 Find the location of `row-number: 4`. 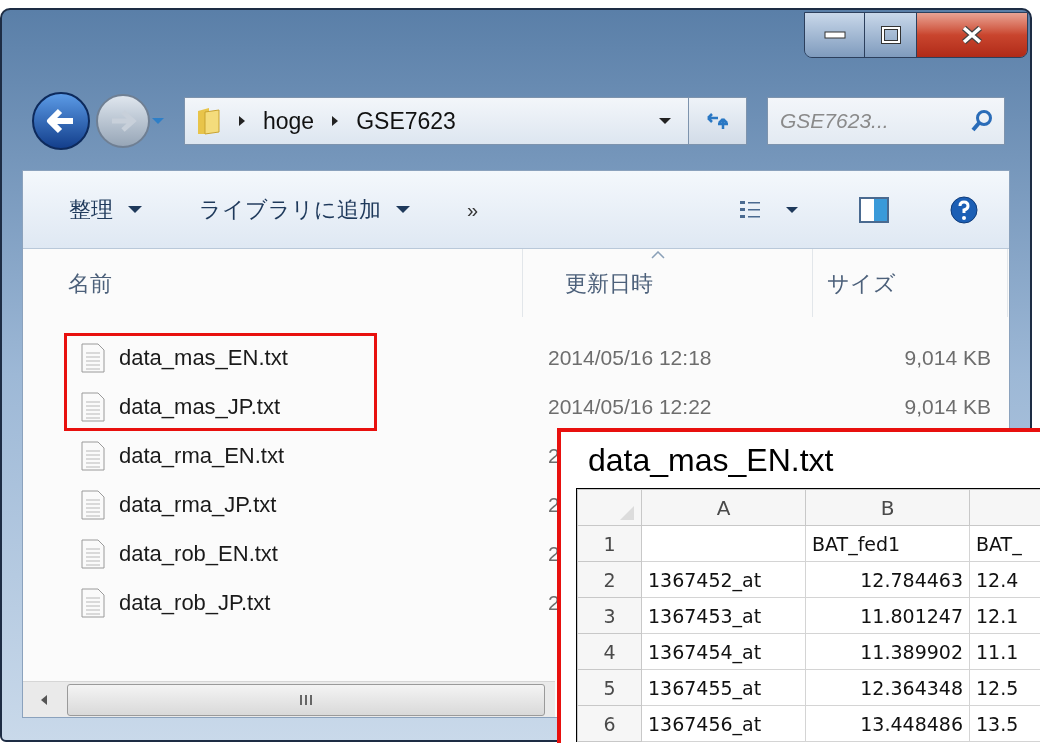

row-number: 4 is located at coordinates (609, 651).